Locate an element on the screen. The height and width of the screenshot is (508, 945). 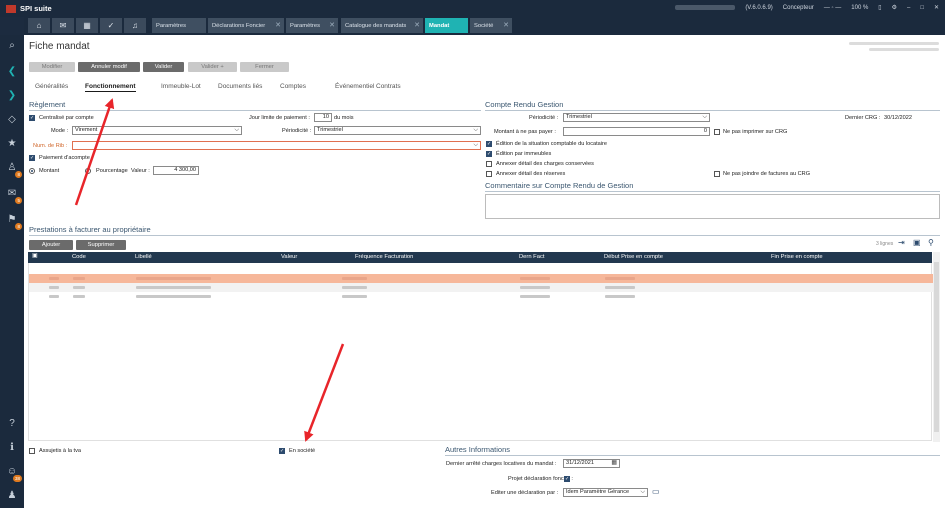
jour-limite-input: 10 is located at coordinates (323, 117).